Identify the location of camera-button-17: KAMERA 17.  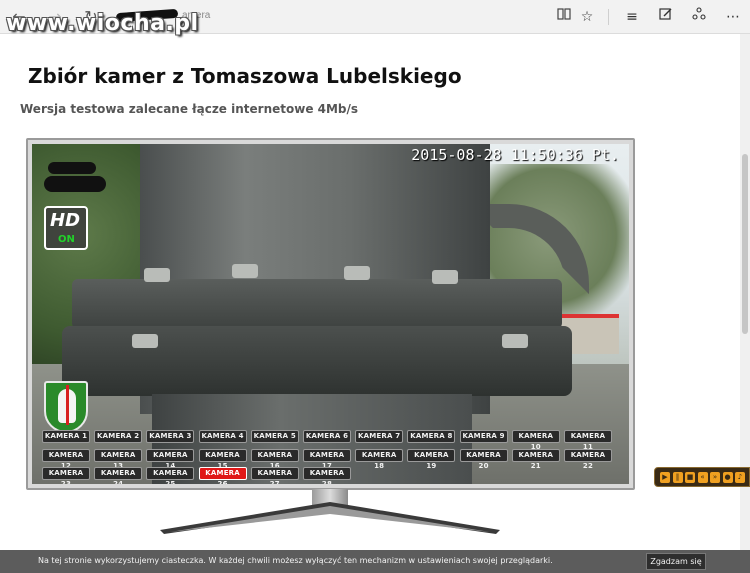
(327, 459).